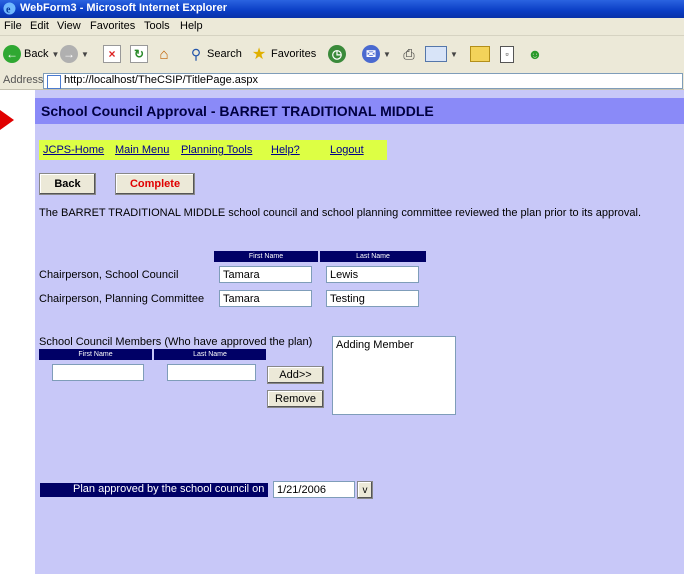 The image size is (684, 574). I want to click on research-icon: ▫, so click(507, 54).